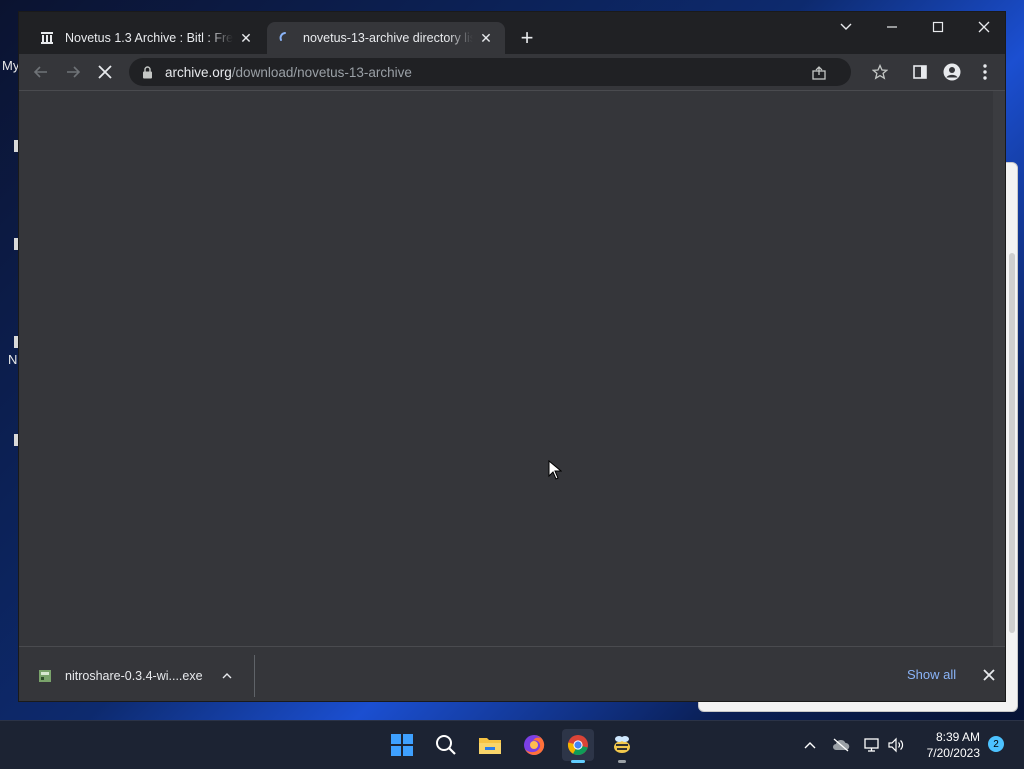  What do you see at coordinates (41, 72) in the screenshot?
I see `back-arrow-icon` at bounding box center [41, 72].